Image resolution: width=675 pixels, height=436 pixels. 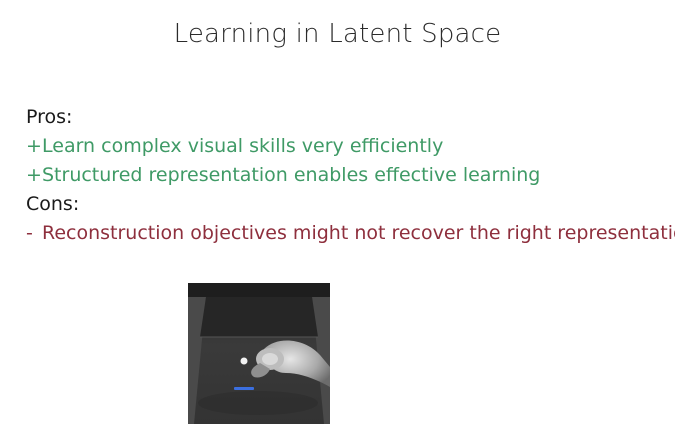 What do you see at coordinates (53, 204) in the screenshot?
I see `cons-heading: Cons:` at bounding box center [53, 204].